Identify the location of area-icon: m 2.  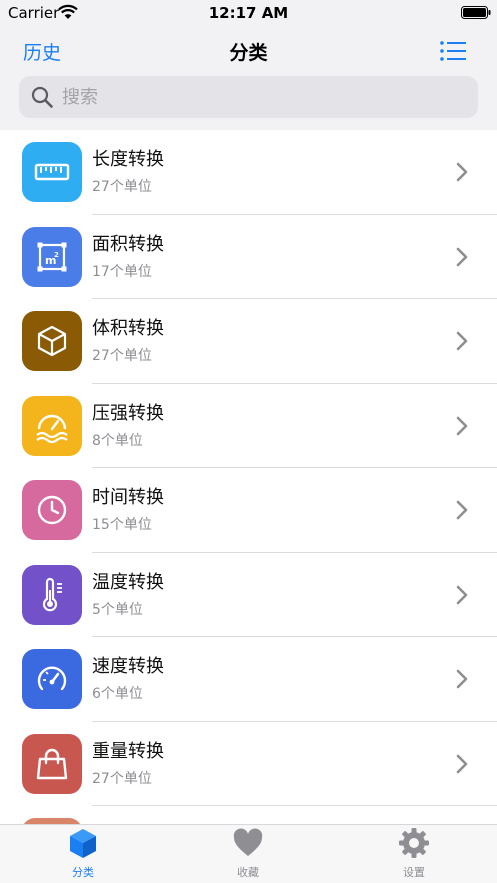
(52, 256).